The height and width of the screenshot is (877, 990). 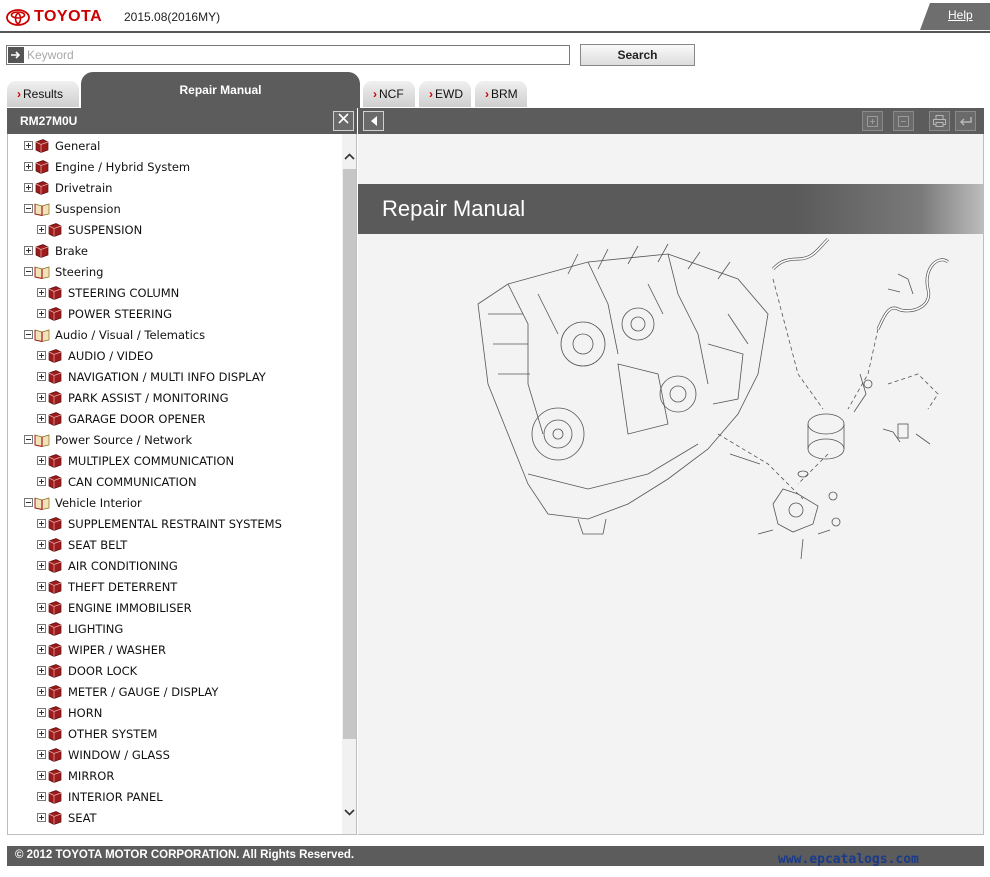 I want to click on tree-item: MIRROR, so click(x=175, y=775).